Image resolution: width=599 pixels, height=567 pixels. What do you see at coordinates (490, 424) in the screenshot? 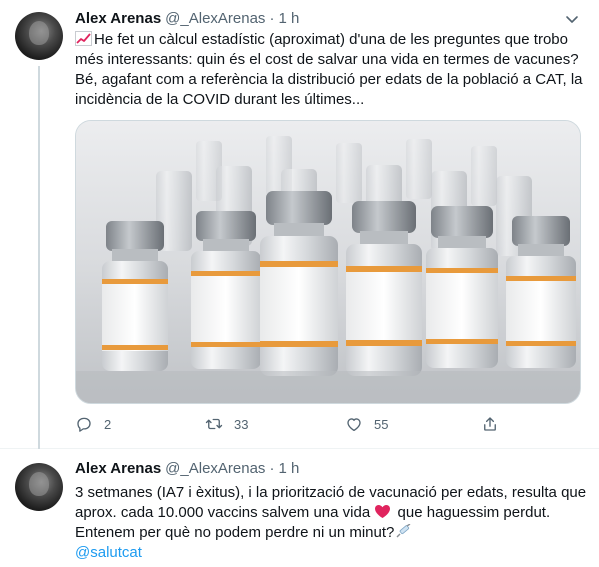
I see `share-icon` at bounding box center [490, 424].